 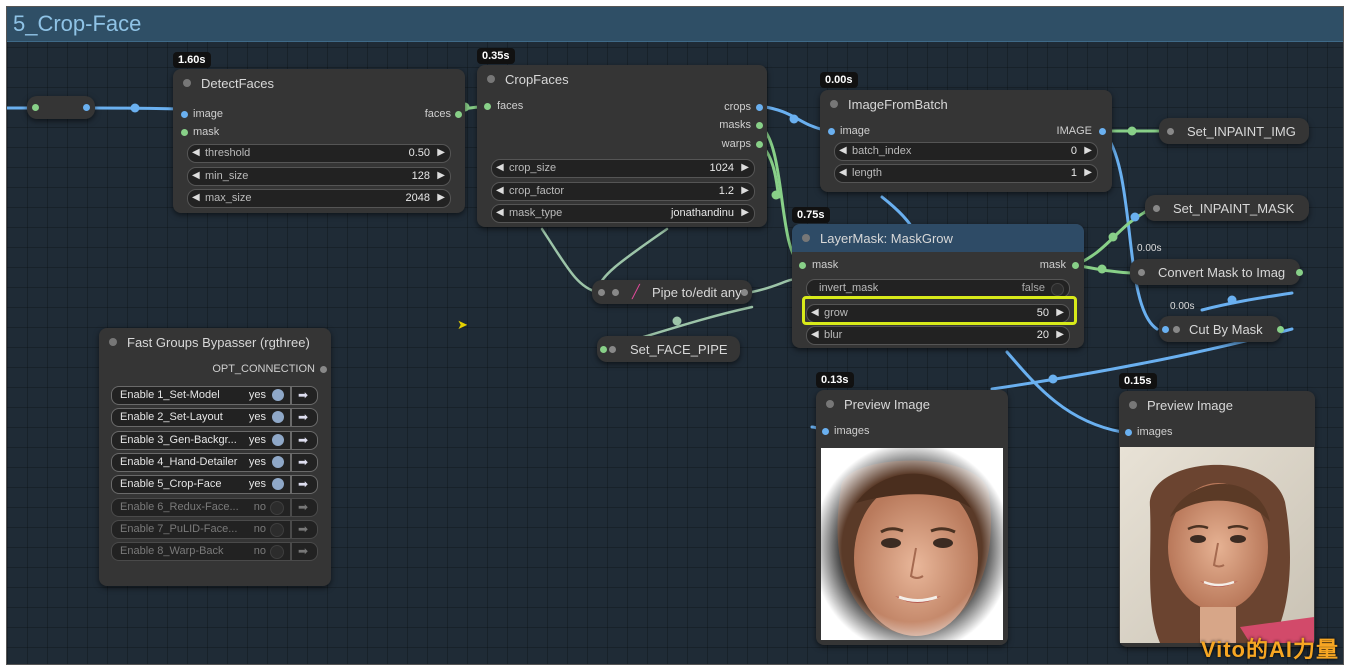 I want to click on group-toggle-row: Enable 2_Set-Layout yes ➡, so click(x=214, y=418).